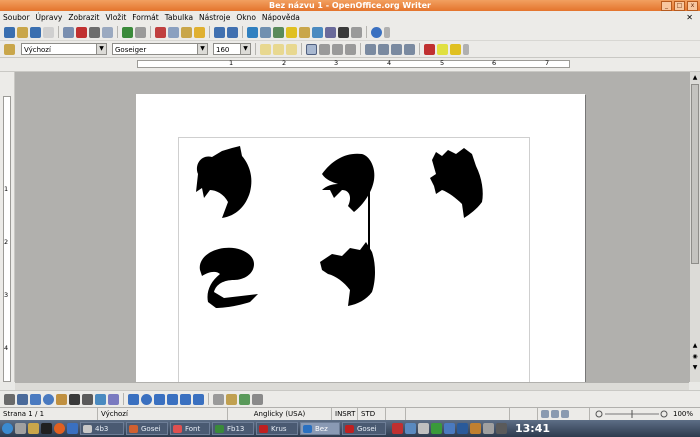 The image size is (700, 437). Describe the element at coordinates (7, 428) in the screenshot. I see `kde-menu-icon` at that location.